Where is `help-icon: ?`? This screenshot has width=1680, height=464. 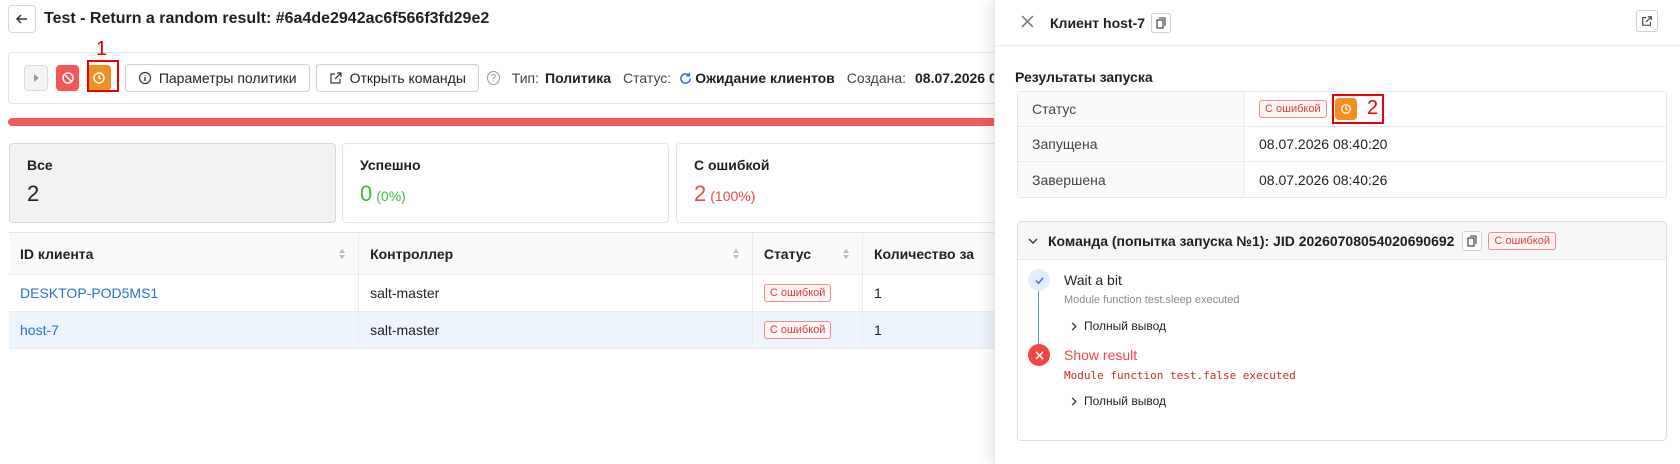
help-icon: ? is located at coordinates (493, 78).